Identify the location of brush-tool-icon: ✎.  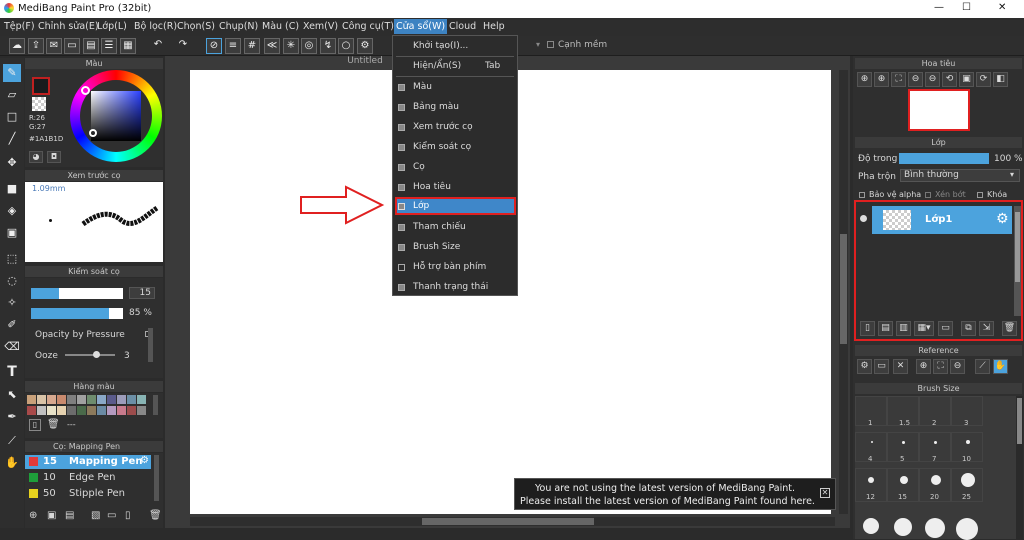
(12, 73).